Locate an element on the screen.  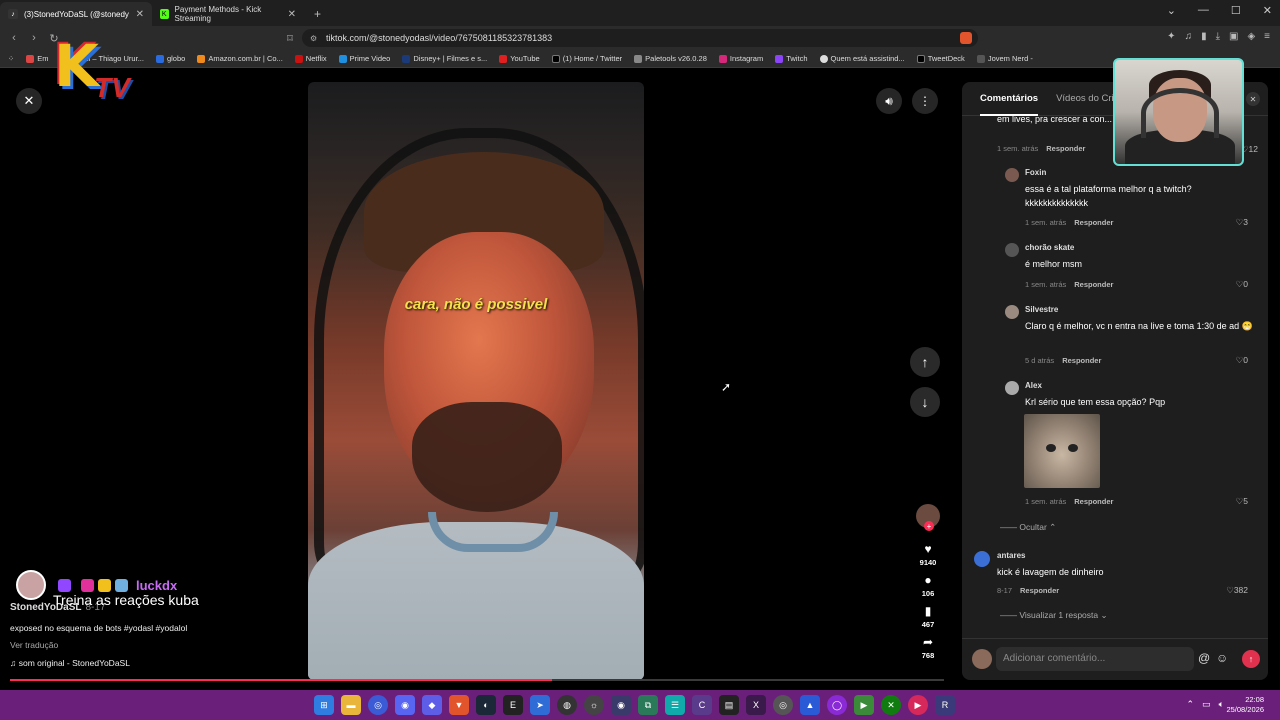
comment-author: Foxin is located at coordinates (1035, 172).